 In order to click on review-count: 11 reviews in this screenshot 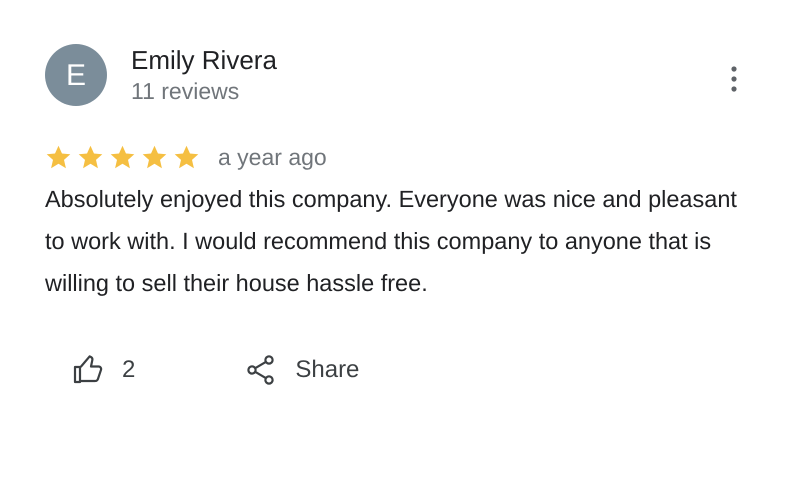, I will do `click(185, 91)`.